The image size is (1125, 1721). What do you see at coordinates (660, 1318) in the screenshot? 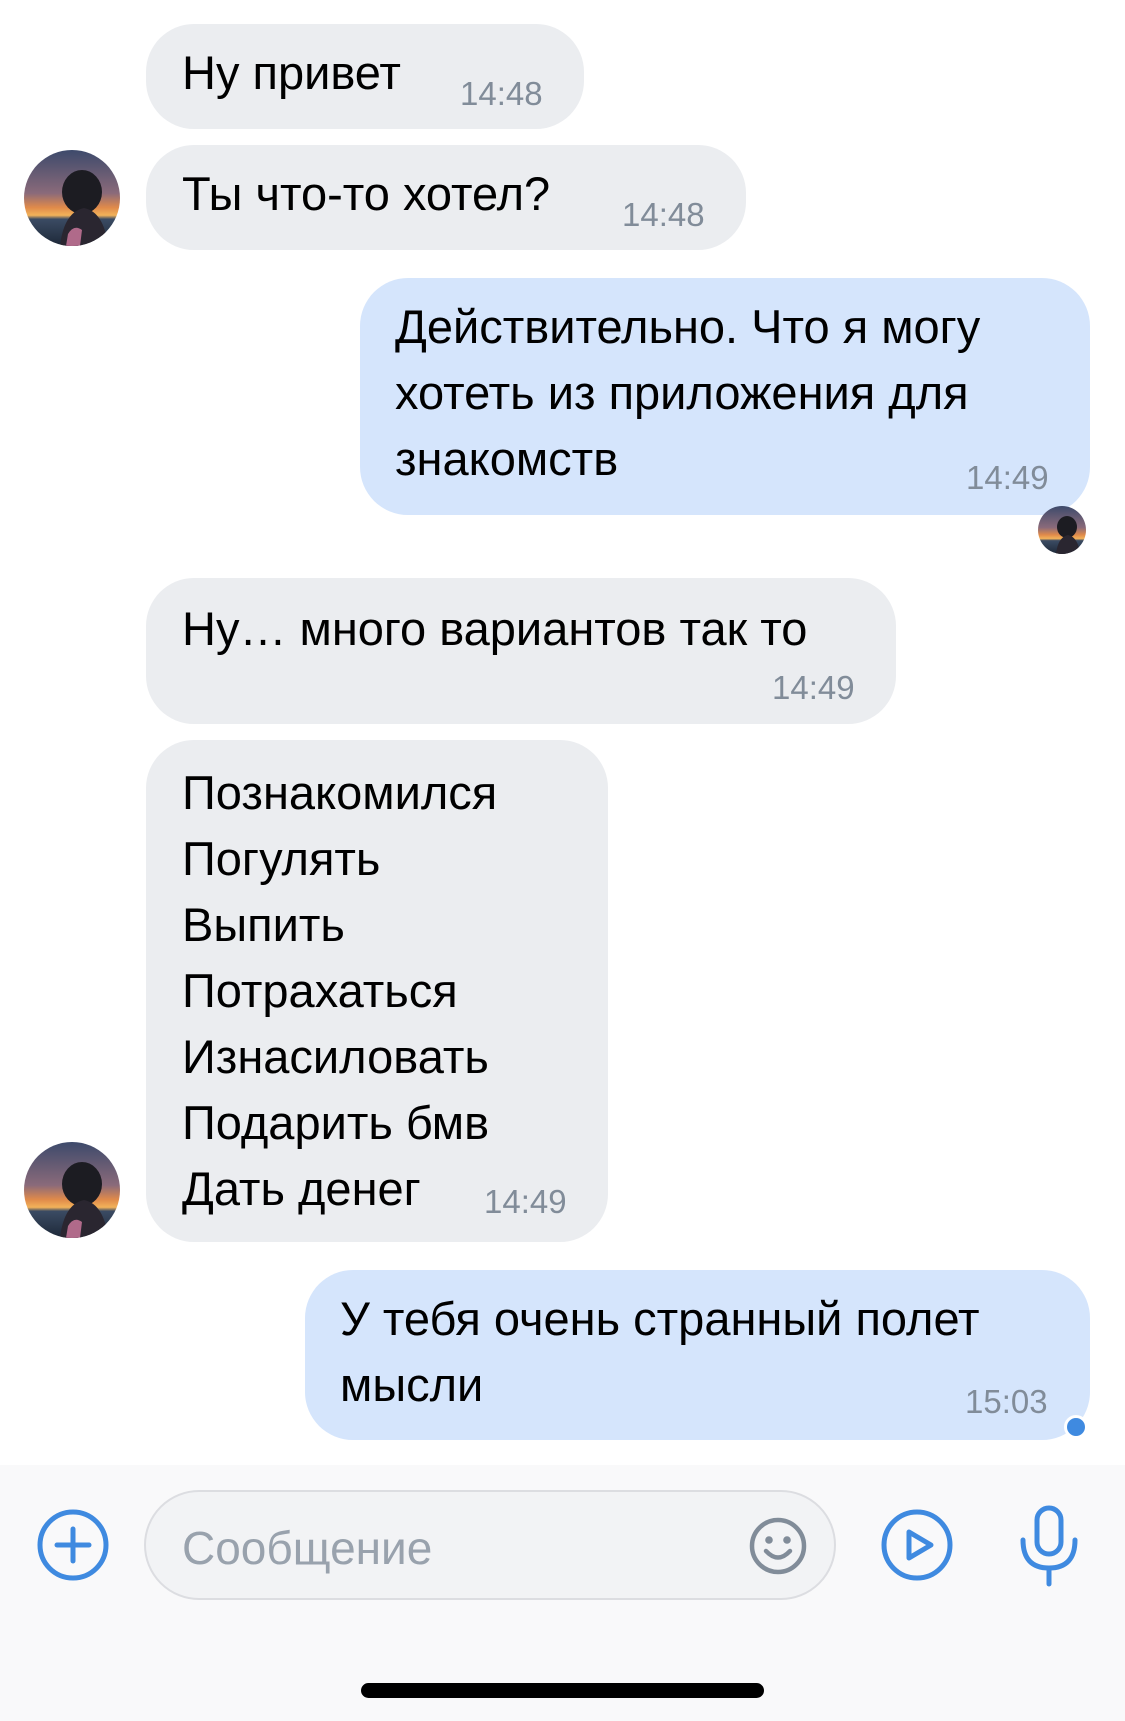
I see `message-line: У тебя очень странный полет` at bounding box center [660, 1318].